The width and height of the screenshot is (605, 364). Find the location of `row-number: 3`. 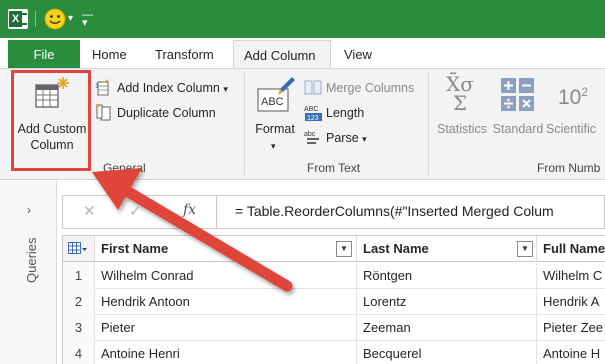

row-number: 3 is located at coordinates (79, 328).